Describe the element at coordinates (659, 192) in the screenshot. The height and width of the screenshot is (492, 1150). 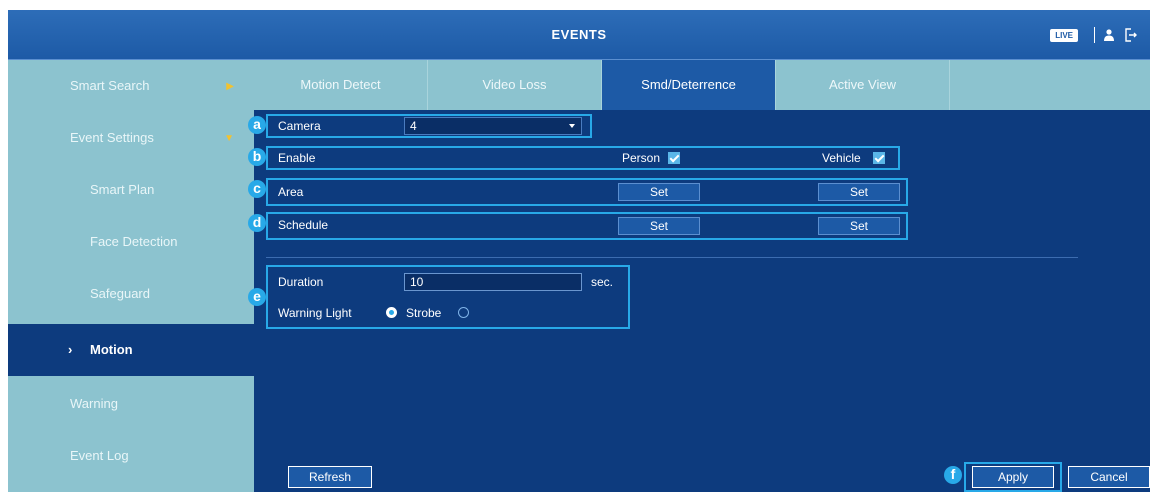
I see `area-person-set-button: Set` at that location.